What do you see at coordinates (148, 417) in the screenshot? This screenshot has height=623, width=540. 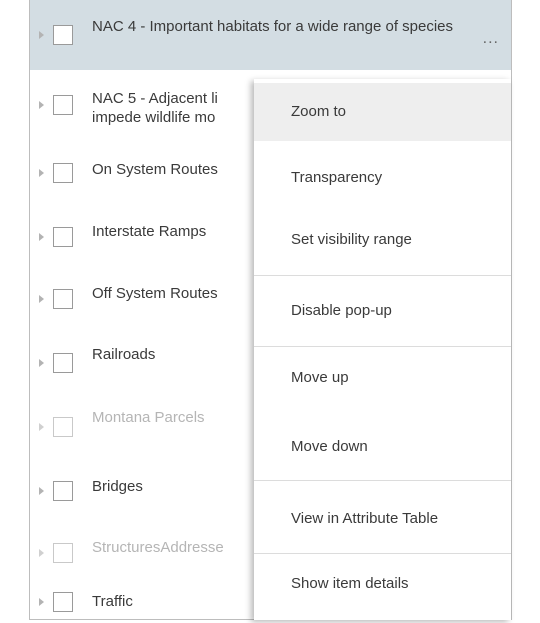 I see `layer-label: Montana Parcels` at bounding box center [148, 417].